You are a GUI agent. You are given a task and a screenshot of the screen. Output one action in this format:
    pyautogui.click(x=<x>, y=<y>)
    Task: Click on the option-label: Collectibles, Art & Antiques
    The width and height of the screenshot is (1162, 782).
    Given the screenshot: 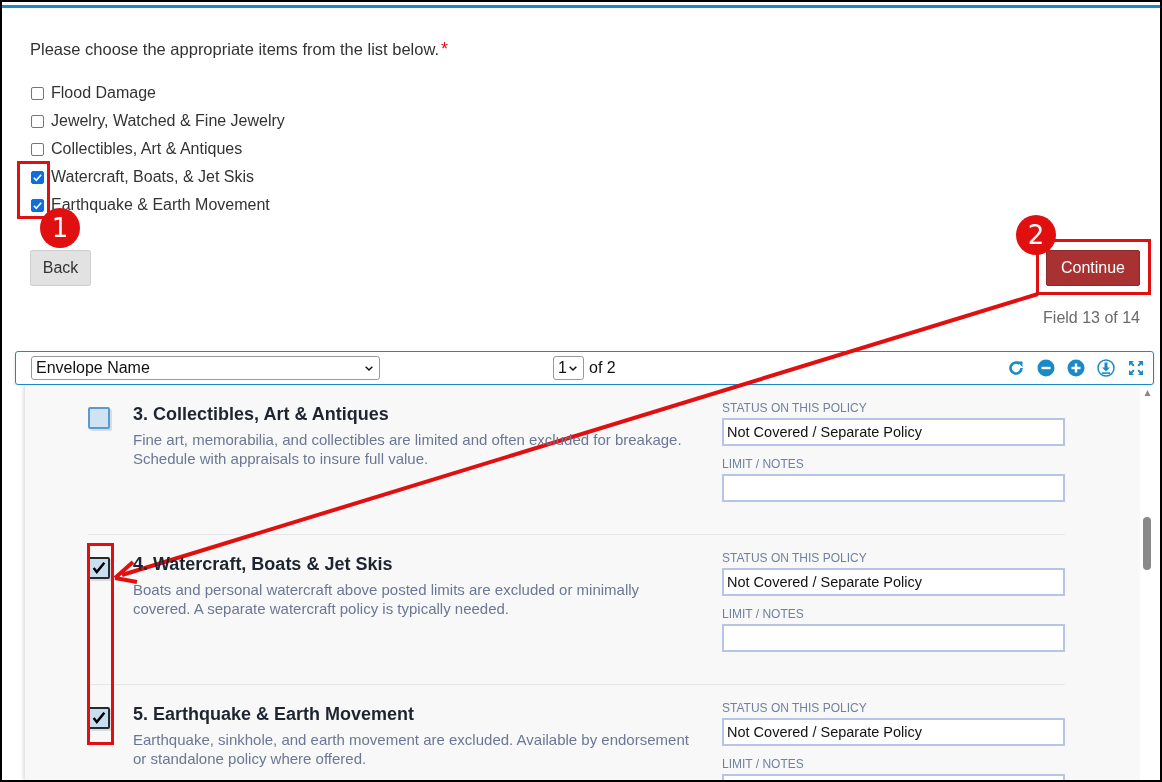 What is the action you would take?
    pyautogui.click(x=147, y=149)
    